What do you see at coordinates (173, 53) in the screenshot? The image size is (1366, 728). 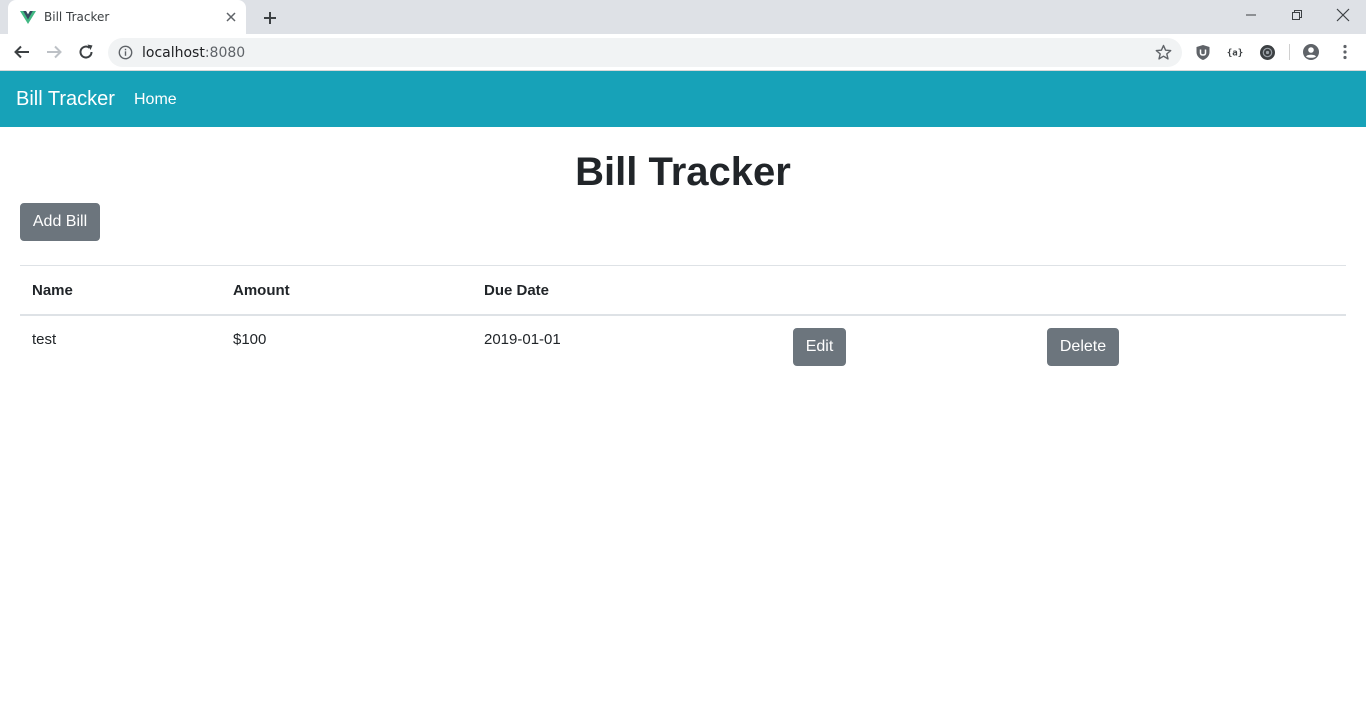 I see `url-host: localhost` at bounding box center [173, 53].